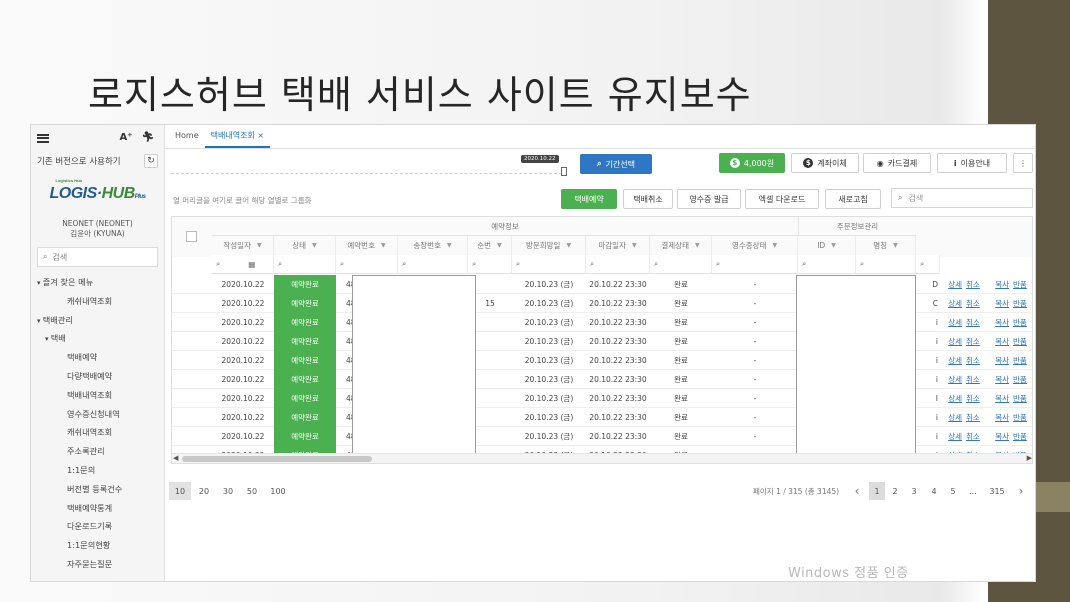 Image resolution: width=1070 pixels, height=602 pixels. I want to click on column-header: 작성일자 ▼, so click(243, 245).